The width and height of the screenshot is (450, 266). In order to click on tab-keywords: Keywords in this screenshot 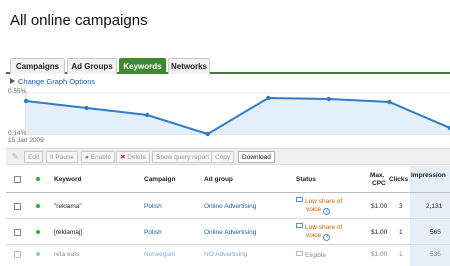, I will do `click(142, 66)`.